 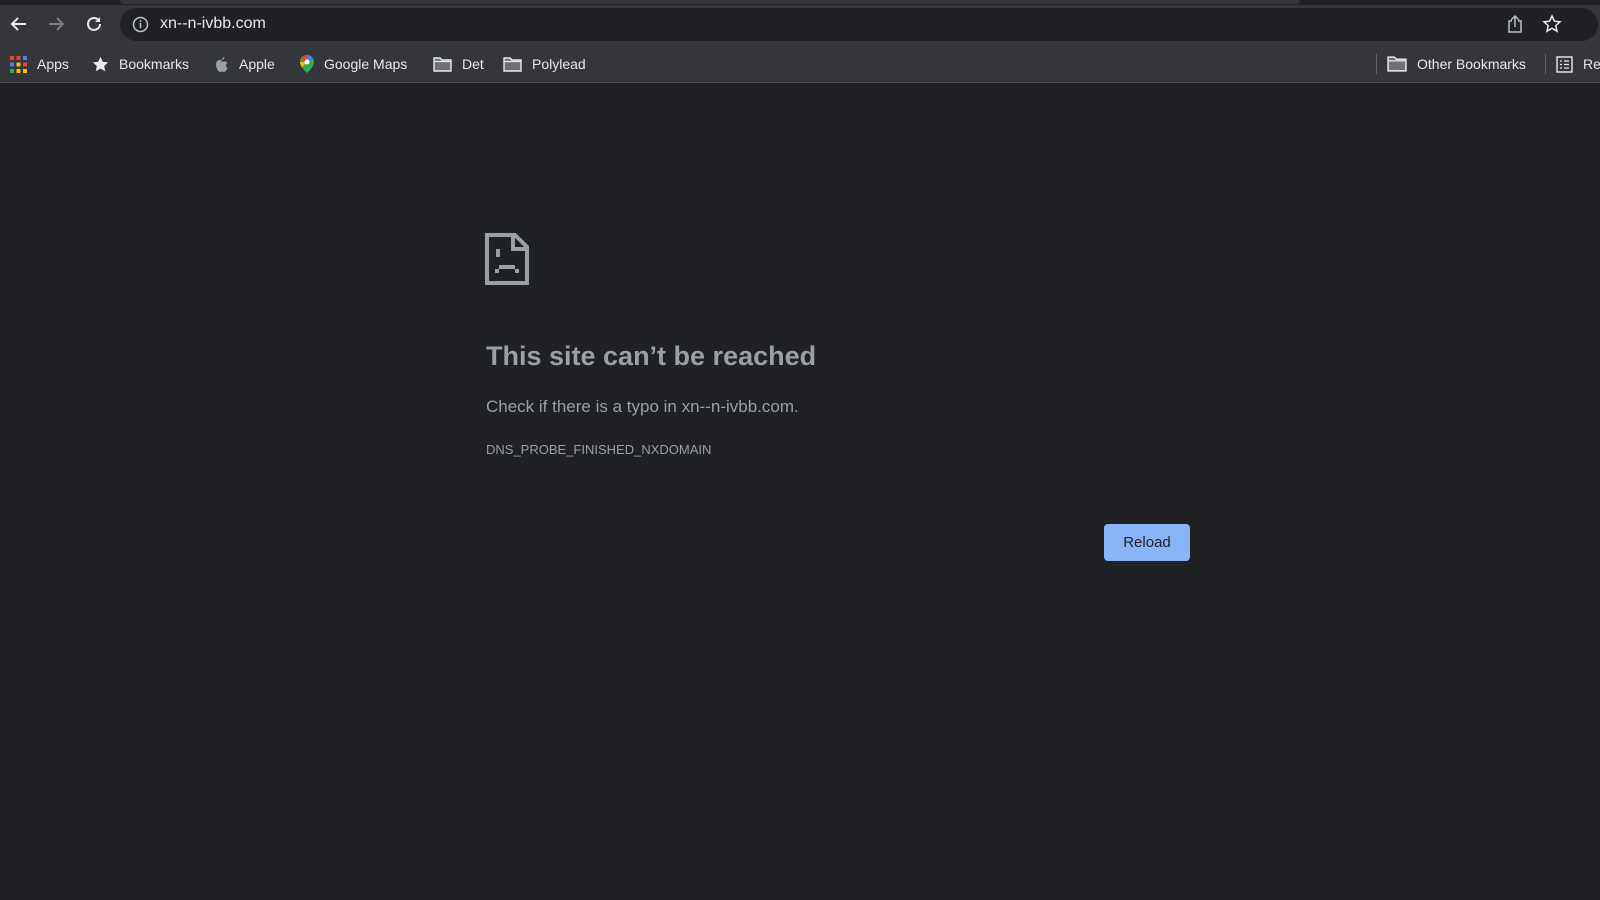 I want to click on apple-icon, so click(x=222, y=64).